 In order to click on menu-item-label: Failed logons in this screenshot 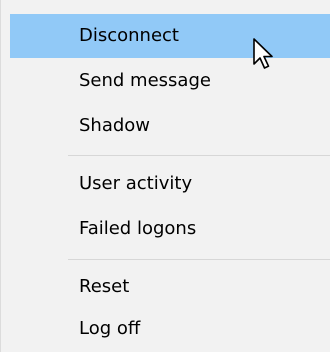, I will do `click(138, 228)`.